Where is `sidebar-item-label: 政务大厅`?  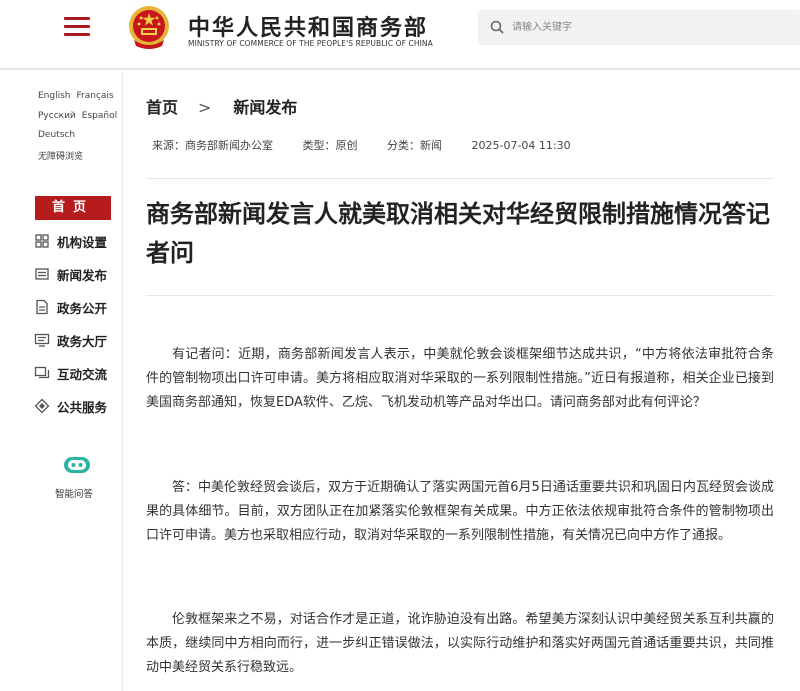
sidebar-item-label: 政务大厅 is located at coordinates (82, 341).